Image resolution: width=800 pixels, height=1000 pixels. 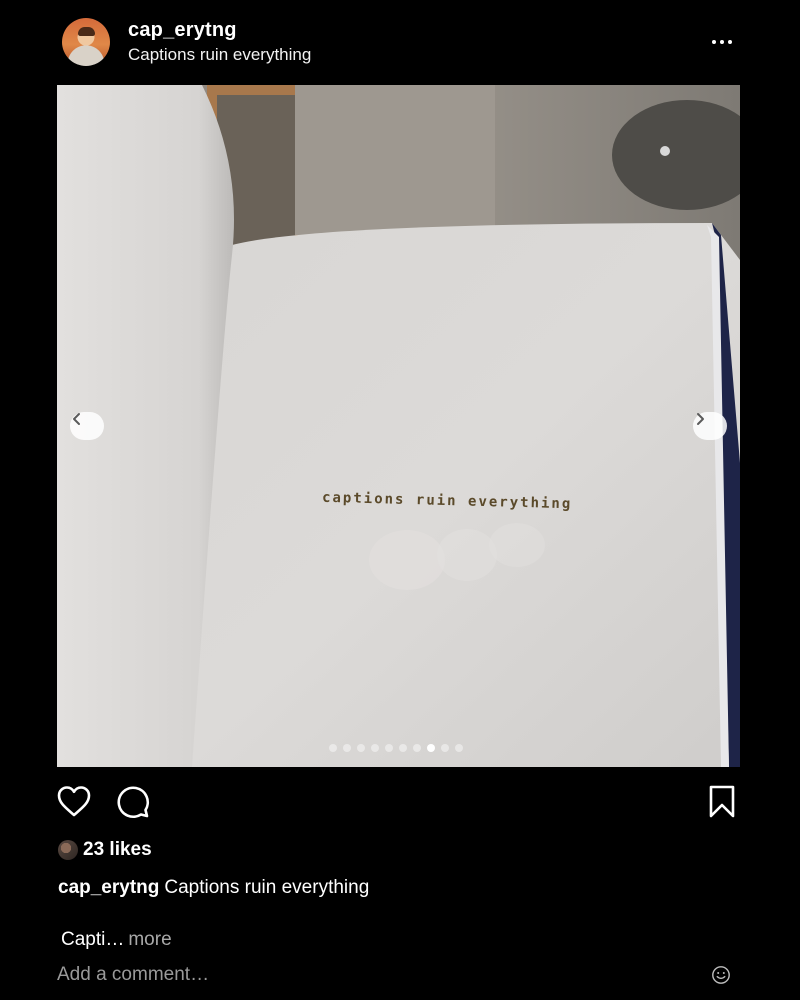 I want to click on post-caption: cap_erytng Captions ruin everything, so click(x=213, y=888).